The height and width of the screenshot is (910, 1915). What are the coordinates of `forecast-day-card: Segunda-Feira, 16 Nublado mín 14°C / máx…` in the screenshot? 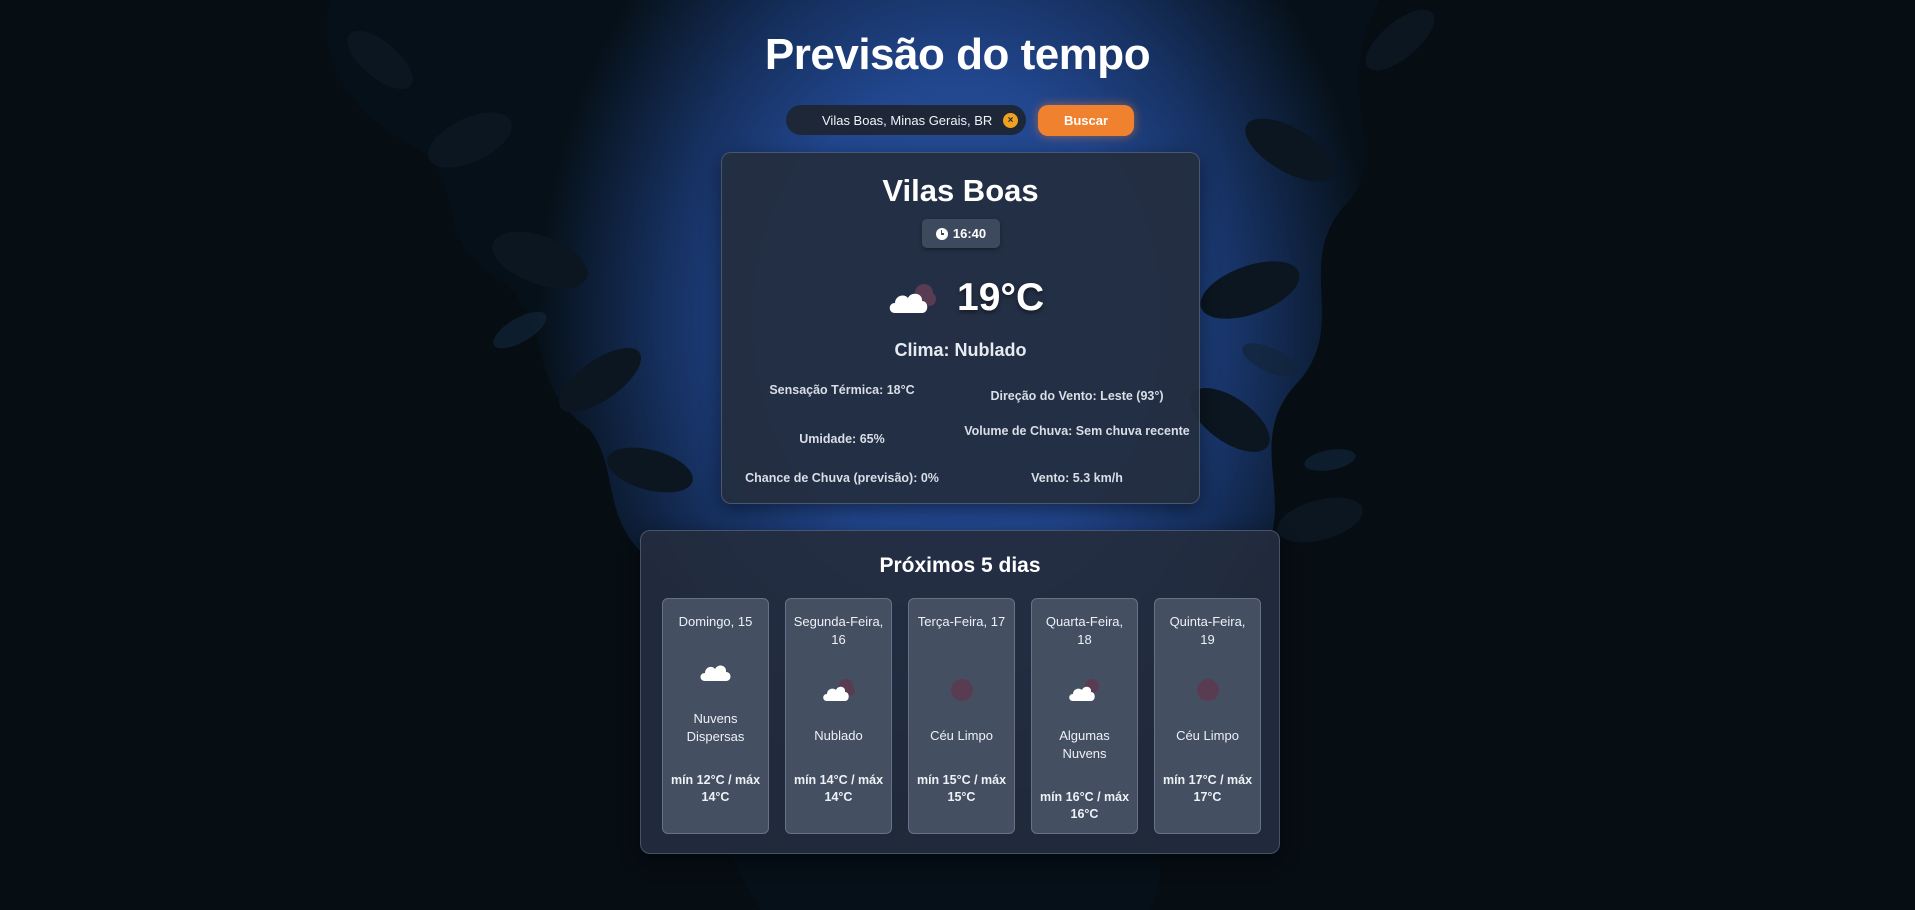 It's located at (838, 716).